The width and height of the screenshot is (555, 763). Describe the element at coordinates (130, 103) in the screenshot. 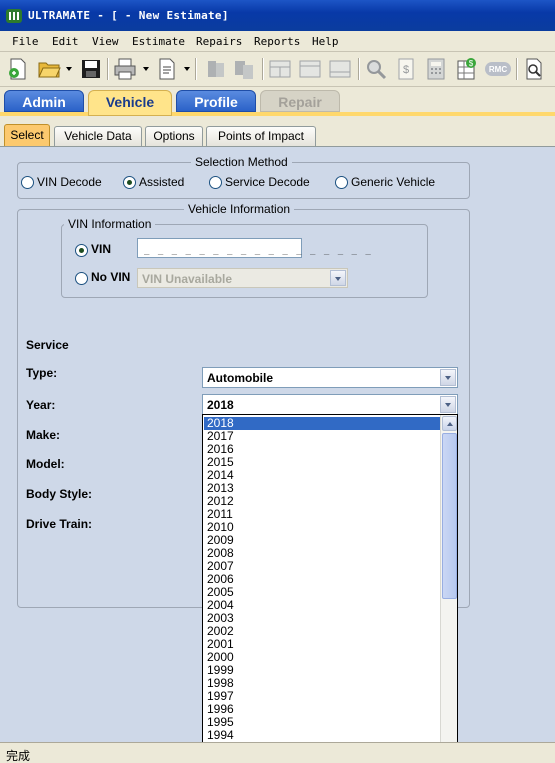

I see `tab-vehicle: Vehicle` at that location.